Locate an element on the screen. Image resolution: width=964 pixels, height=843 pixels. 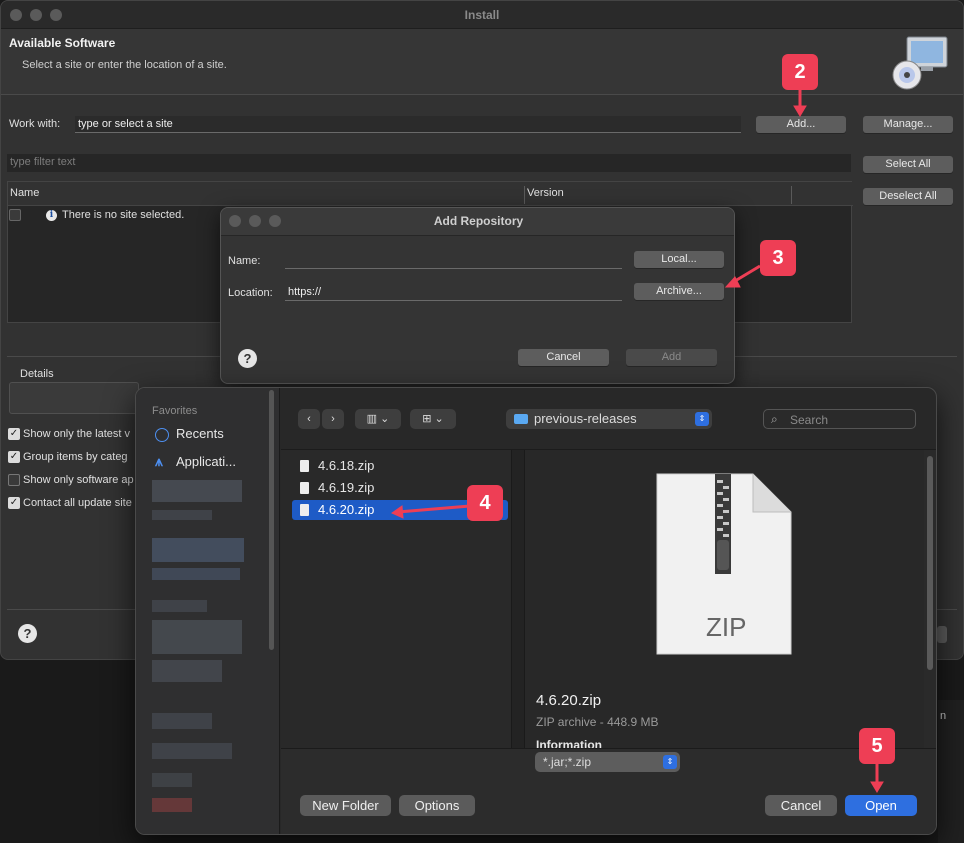
step-callout-5: 5 is located at coordinates (877, 746).